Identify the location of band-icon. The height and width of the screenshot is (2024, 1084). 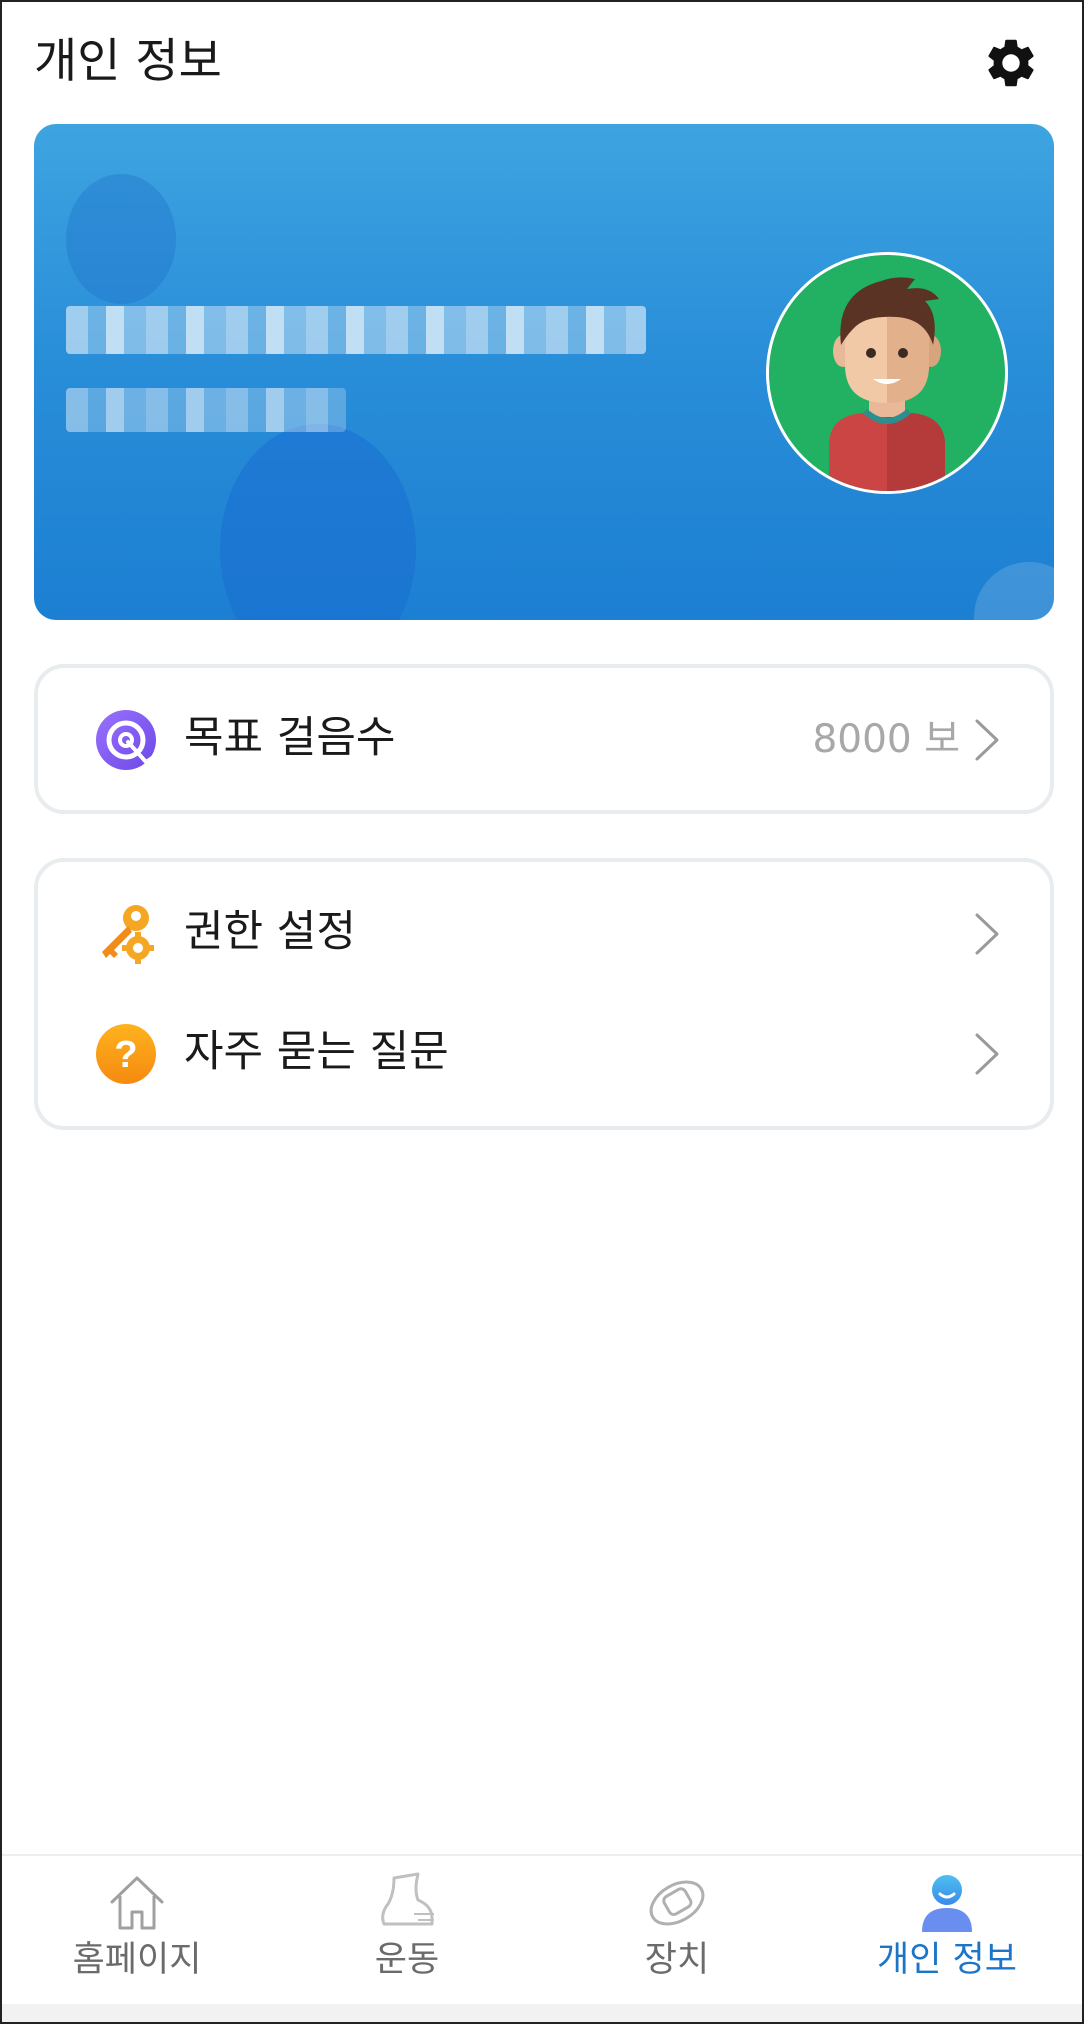
(677, 1903).